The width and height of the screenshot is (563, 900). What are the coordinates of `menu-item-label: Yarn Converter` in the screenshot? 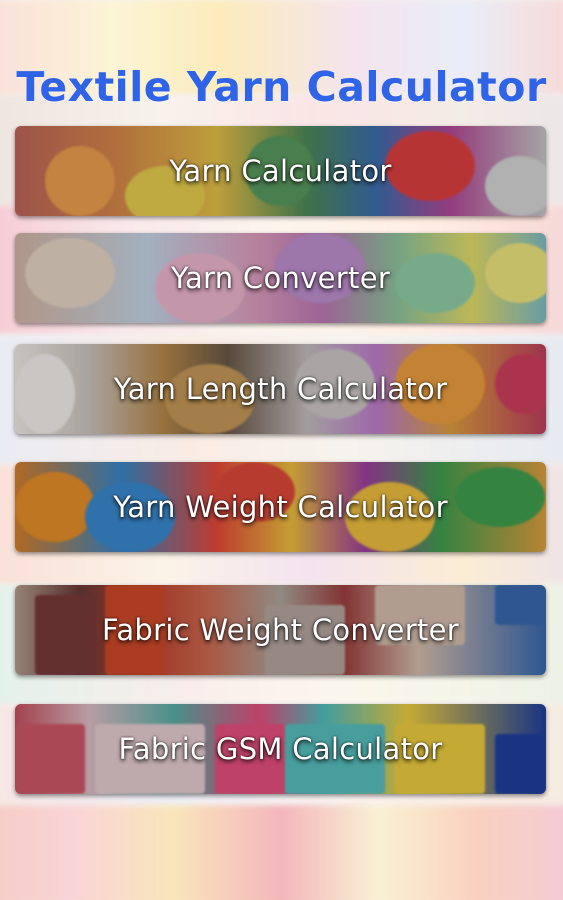 It's located at (280, 278).